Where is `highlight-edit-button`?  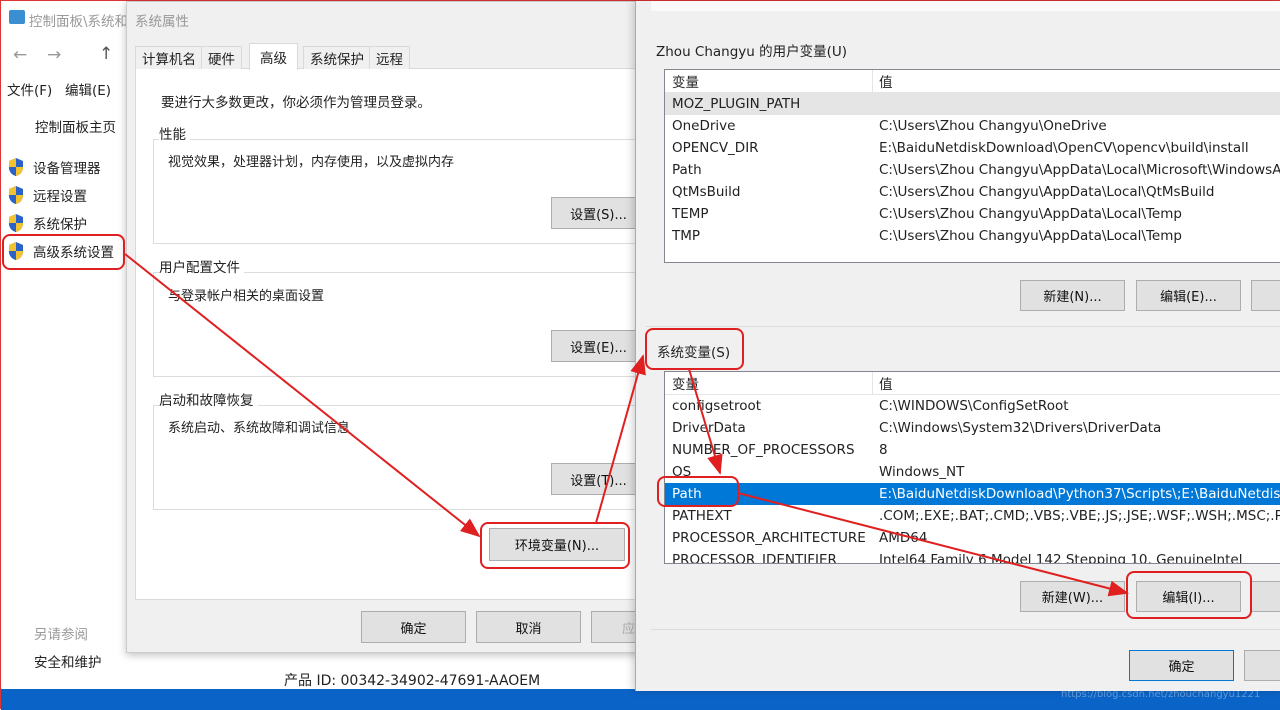
highlight-edit-button is located at coordinates (1189, 595).